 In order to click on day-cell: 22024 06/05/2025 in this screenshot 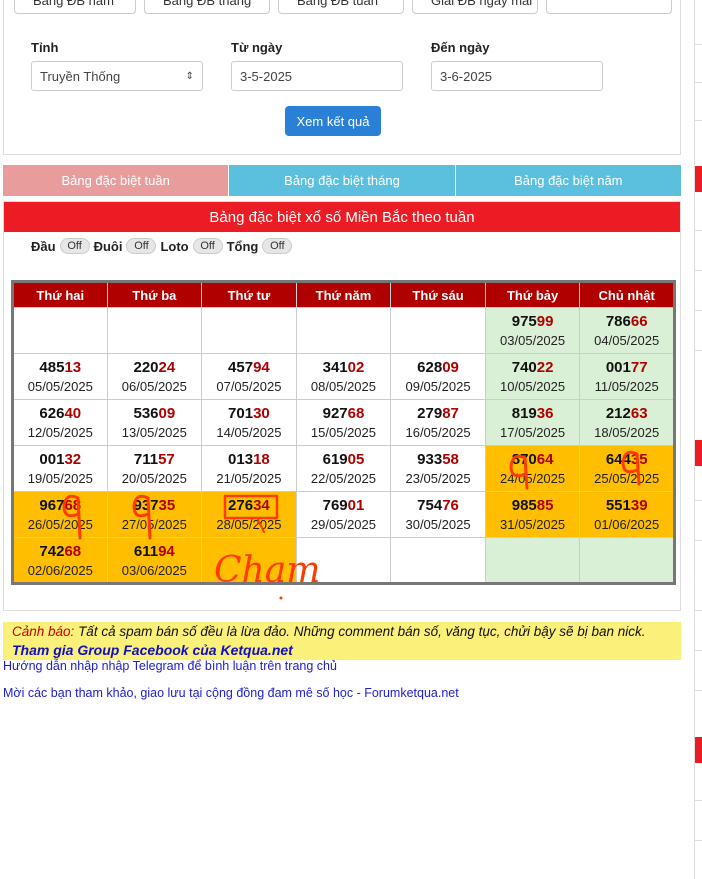, I will do `click(154, 376)`.